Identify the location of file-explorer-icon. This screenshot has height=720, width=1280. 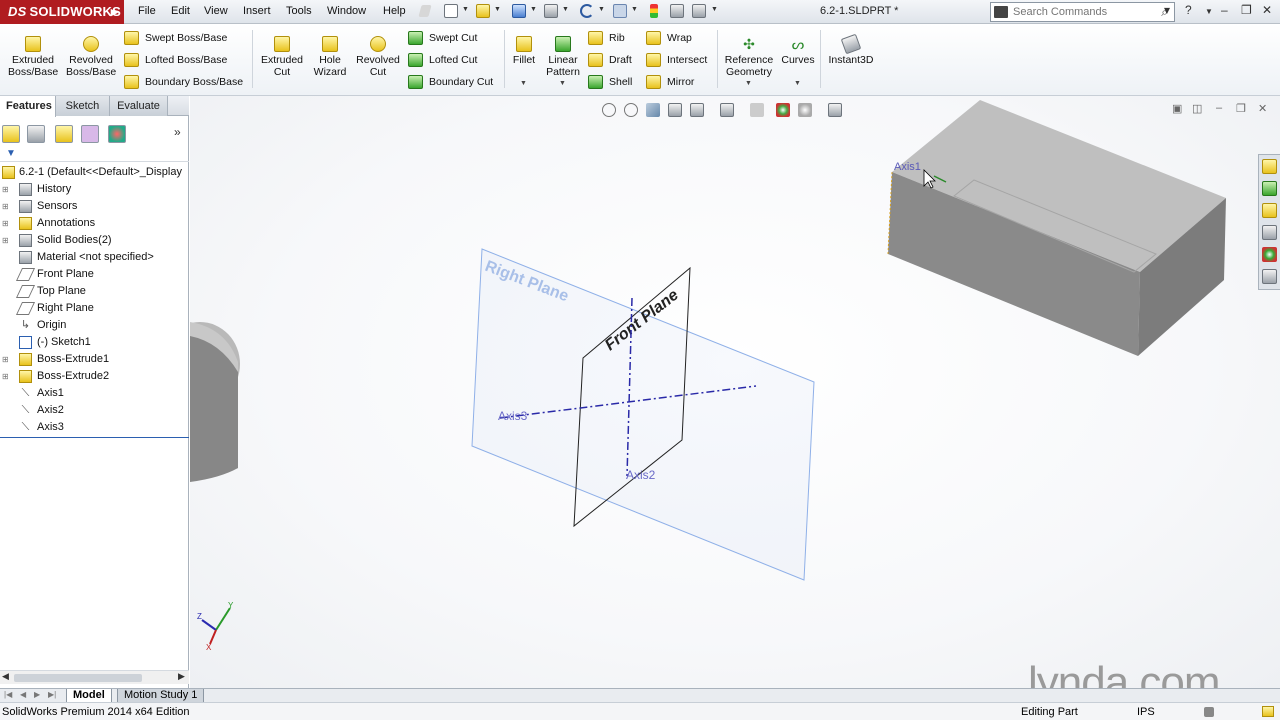
(1269, 210).